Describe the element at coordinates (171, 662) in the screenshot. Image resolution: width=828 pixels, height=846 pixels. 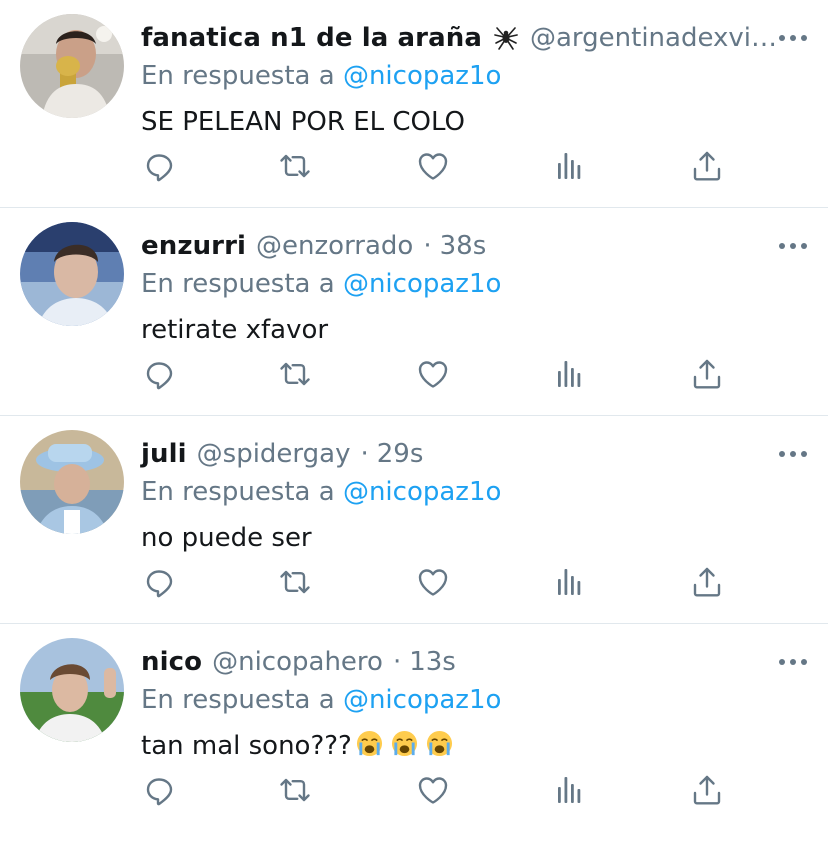
I see `display-name: nico` at that location.